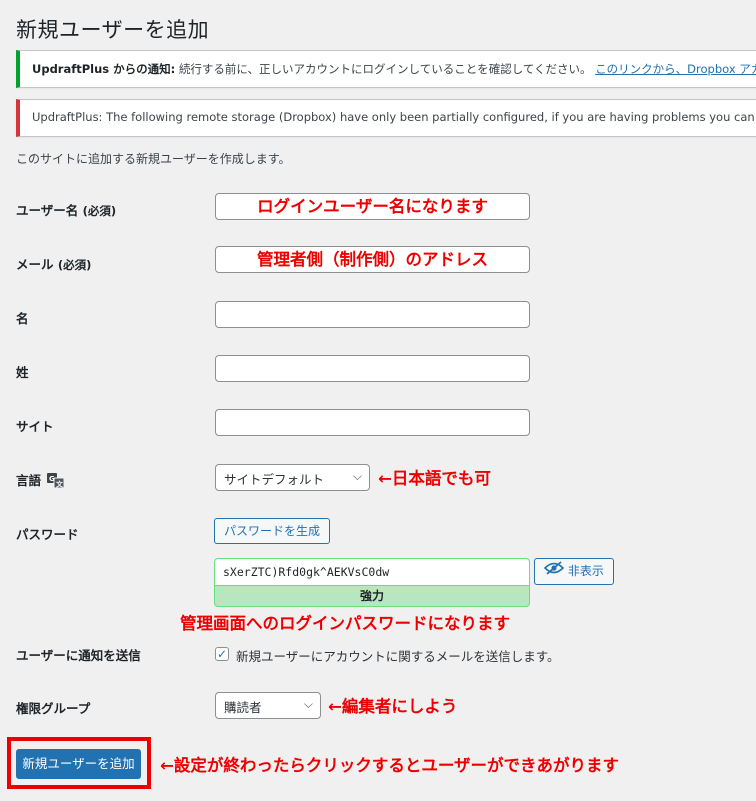  I want to click on notify-checkbox-label: 新規ユーザーにアカウントに関するメールを送信します。, so click(398, 656).